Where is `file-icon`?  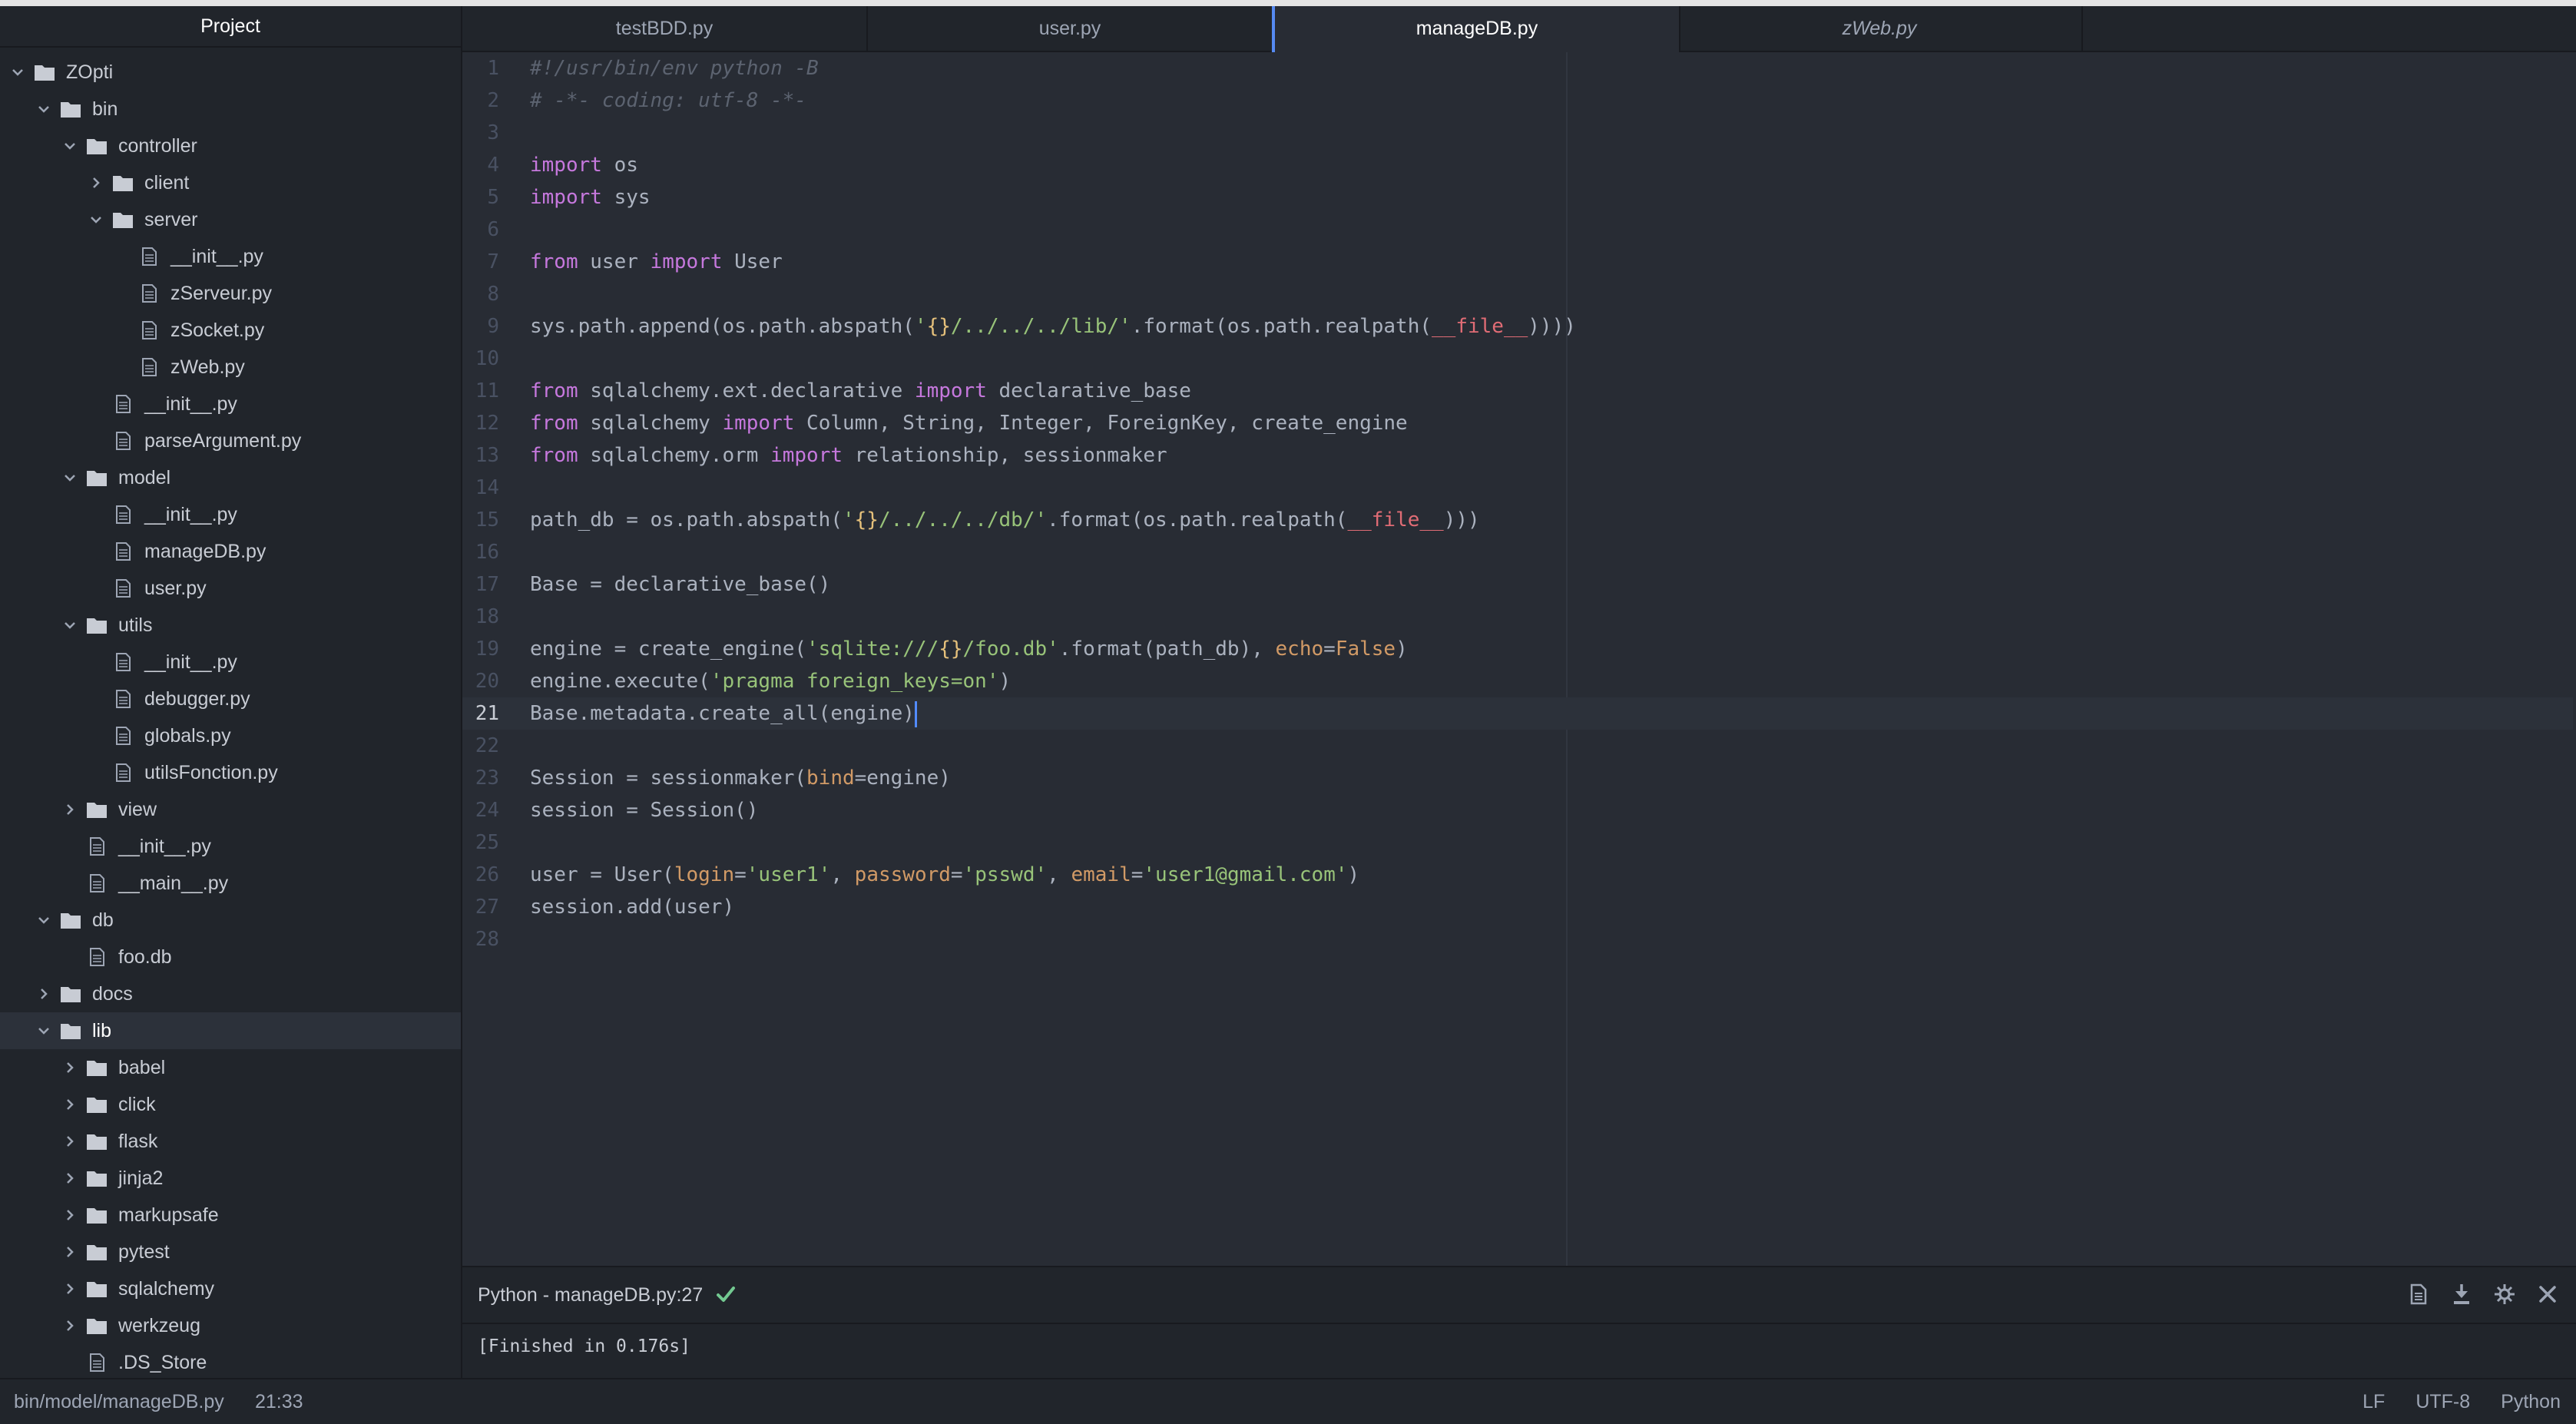 file-icon is located at coordinates (2418, 1294).